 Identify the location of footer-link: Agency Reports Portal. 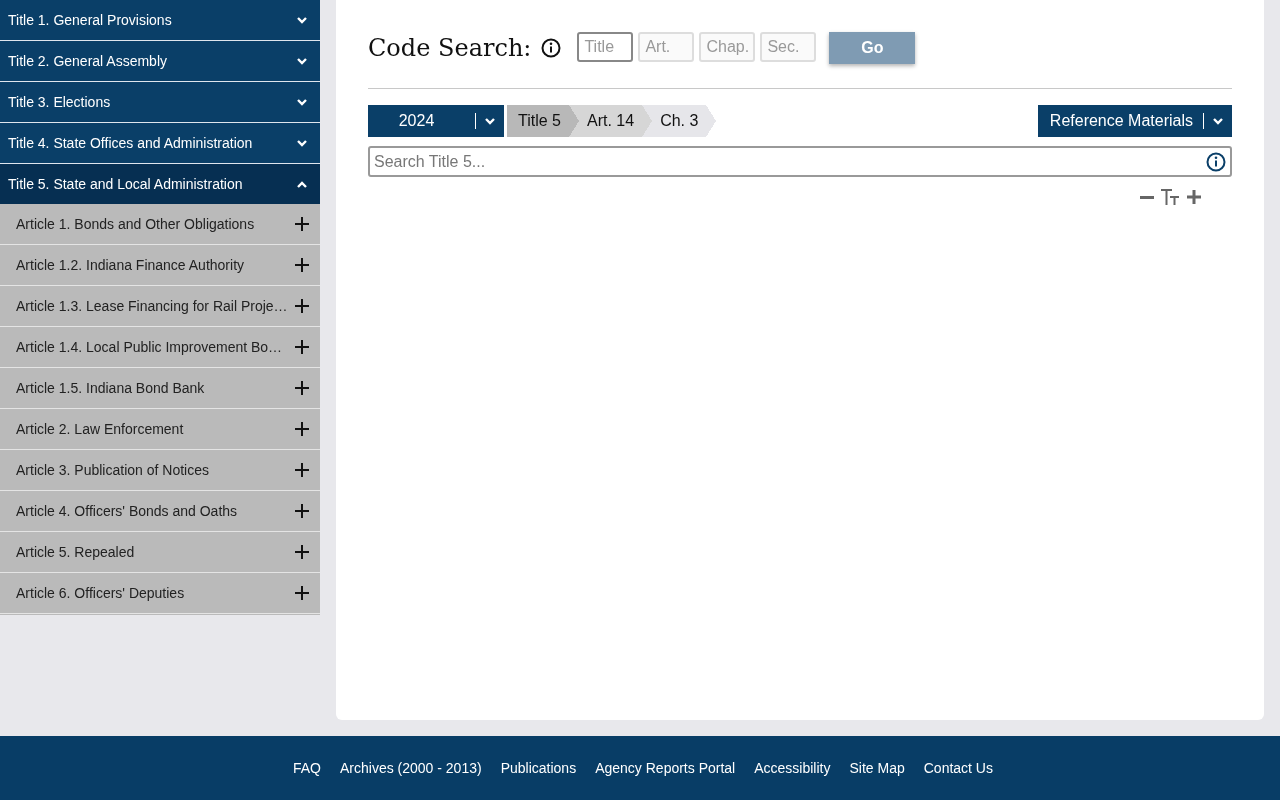
(665, 768).